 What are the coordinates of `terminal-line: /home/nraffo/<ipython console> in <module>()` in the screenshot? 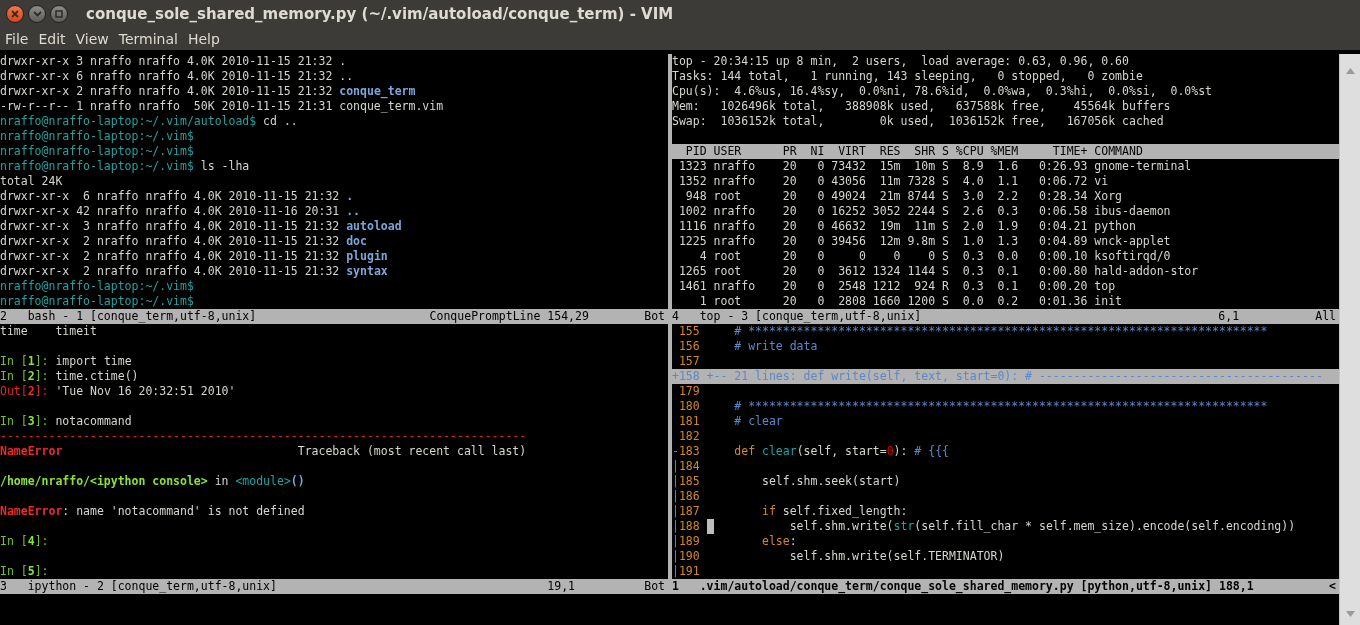 It's located at (153, 481).